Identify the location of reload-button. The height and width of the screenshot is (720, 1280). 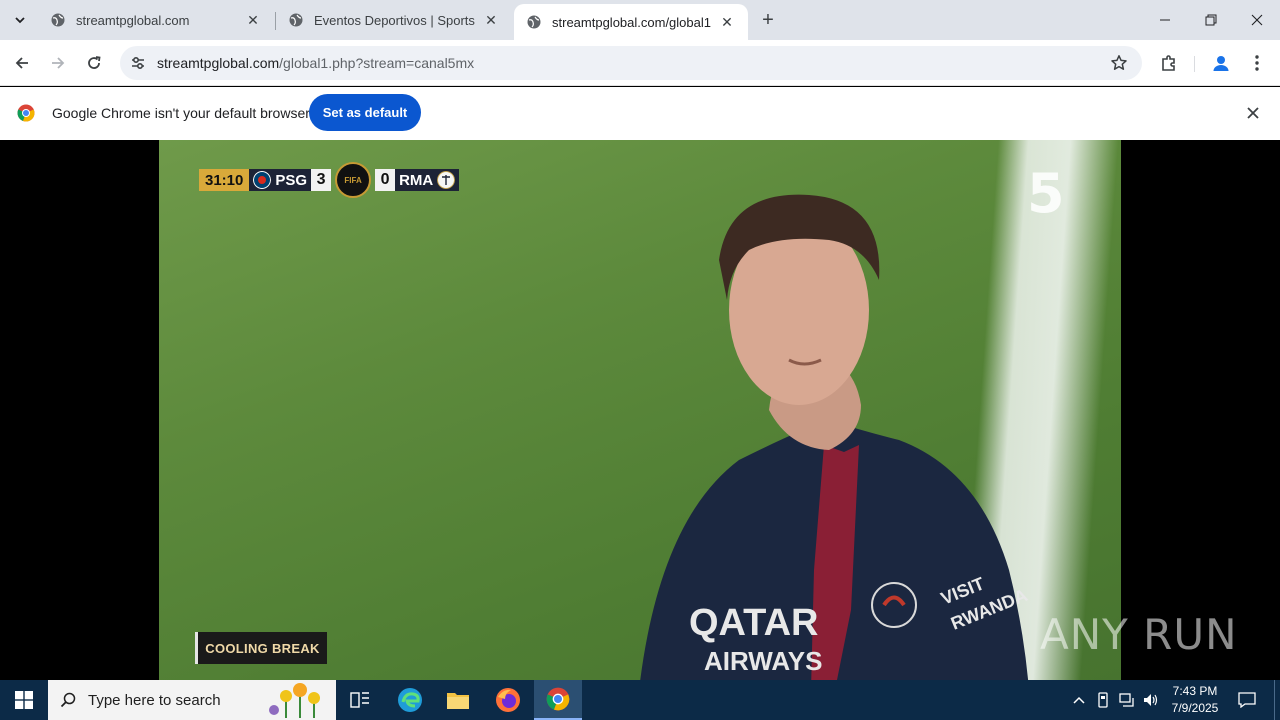
(94, 63).